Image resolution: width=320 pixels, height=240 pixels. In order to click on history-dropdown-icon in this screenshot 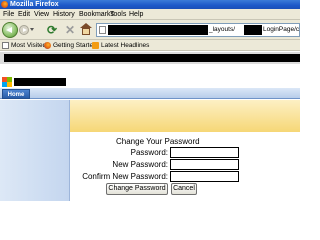, I will do `click(32, 29)`.